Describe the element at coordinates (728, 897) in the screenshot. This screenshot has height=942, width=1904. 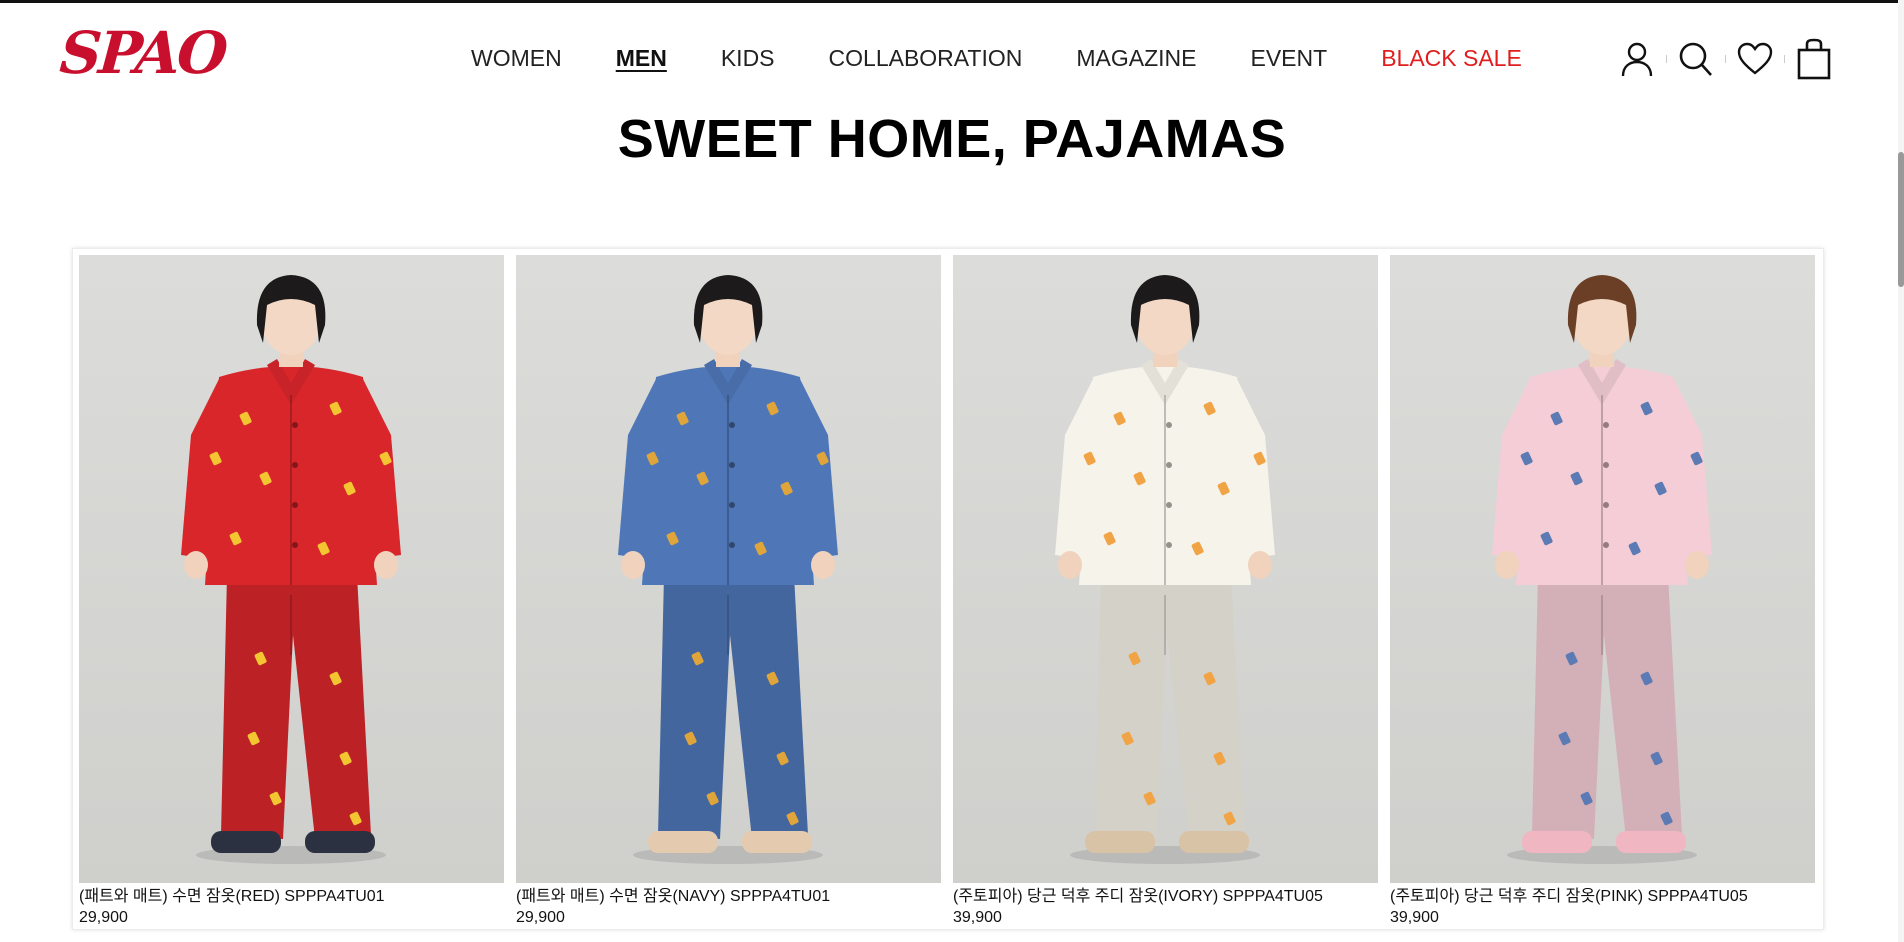
I see `product-name: (패트와 매트) 수면 잠옷(NAVY) SPPPA4TU01` at that location.